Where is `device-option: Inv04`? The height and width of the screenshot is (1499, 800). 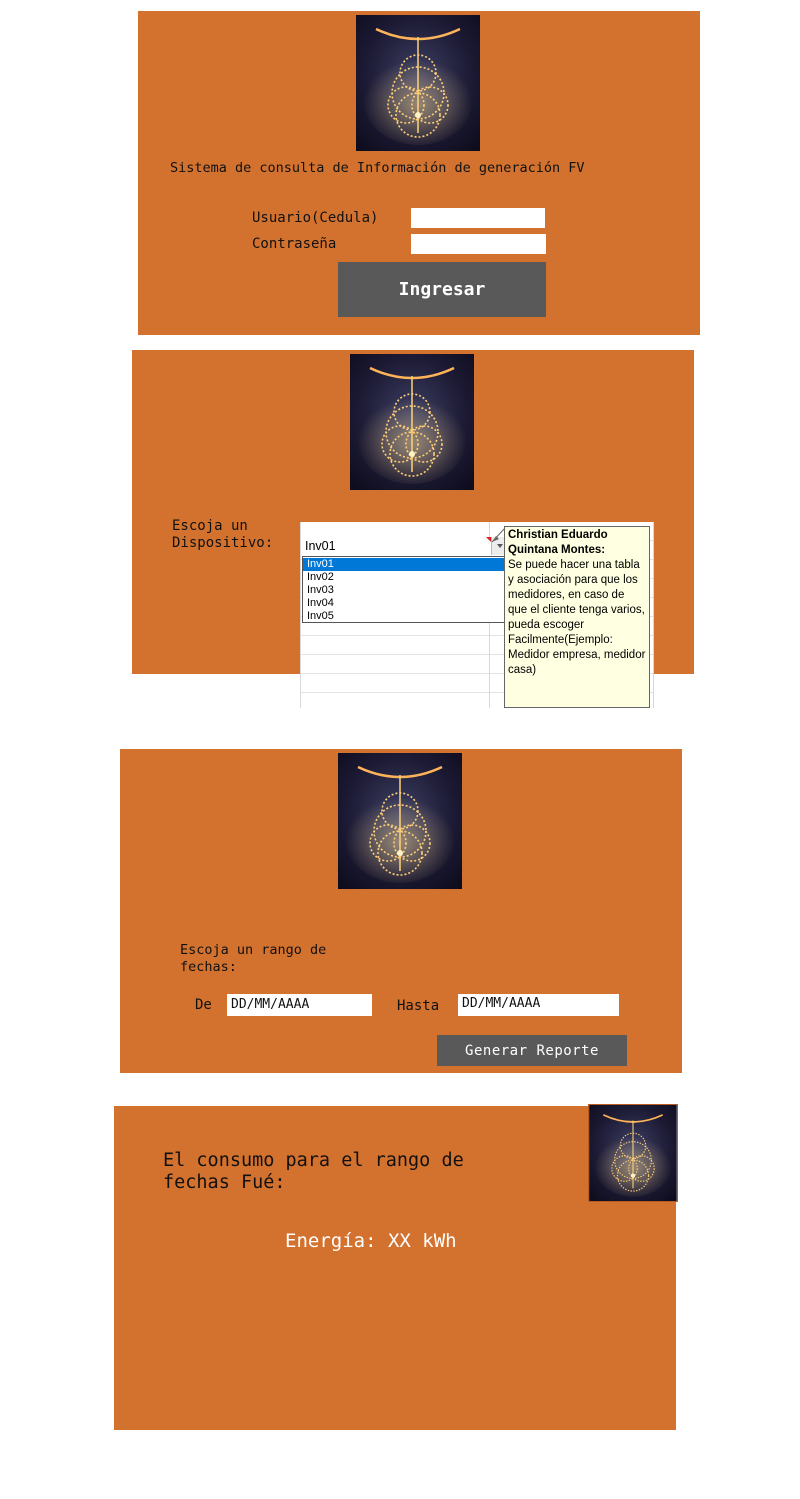
device-option: Inv04 is located at coordinates (404, 603).